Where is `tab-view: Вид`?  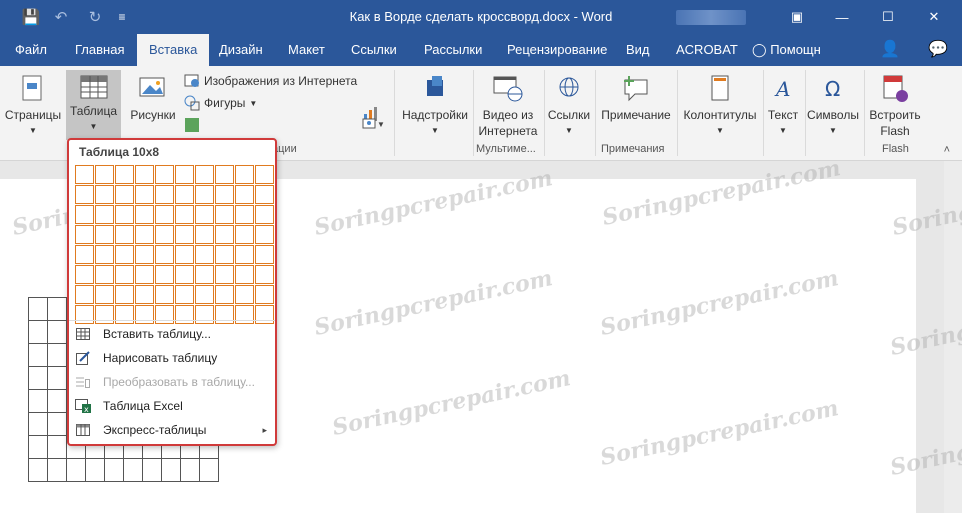
tab-view: Вид is located at coordinates (638, 50).